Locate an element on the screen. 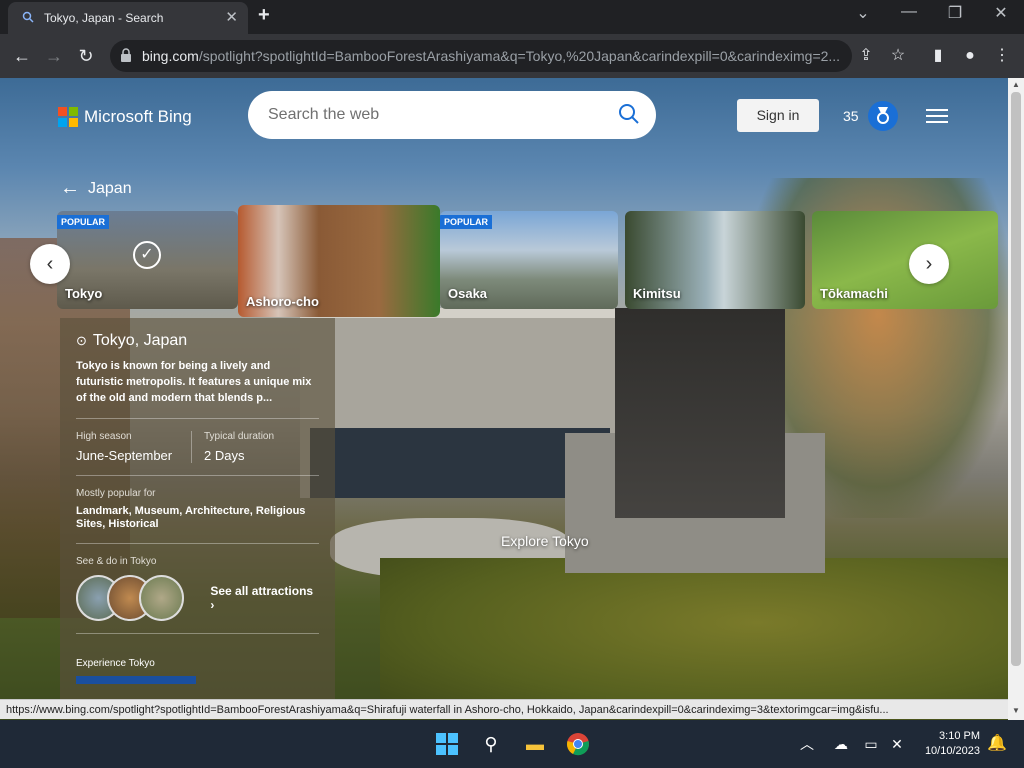 The width and height of the screenshot is (1024, 768). tab-search-icon: ⌄ is located at coordinates (863, 13).